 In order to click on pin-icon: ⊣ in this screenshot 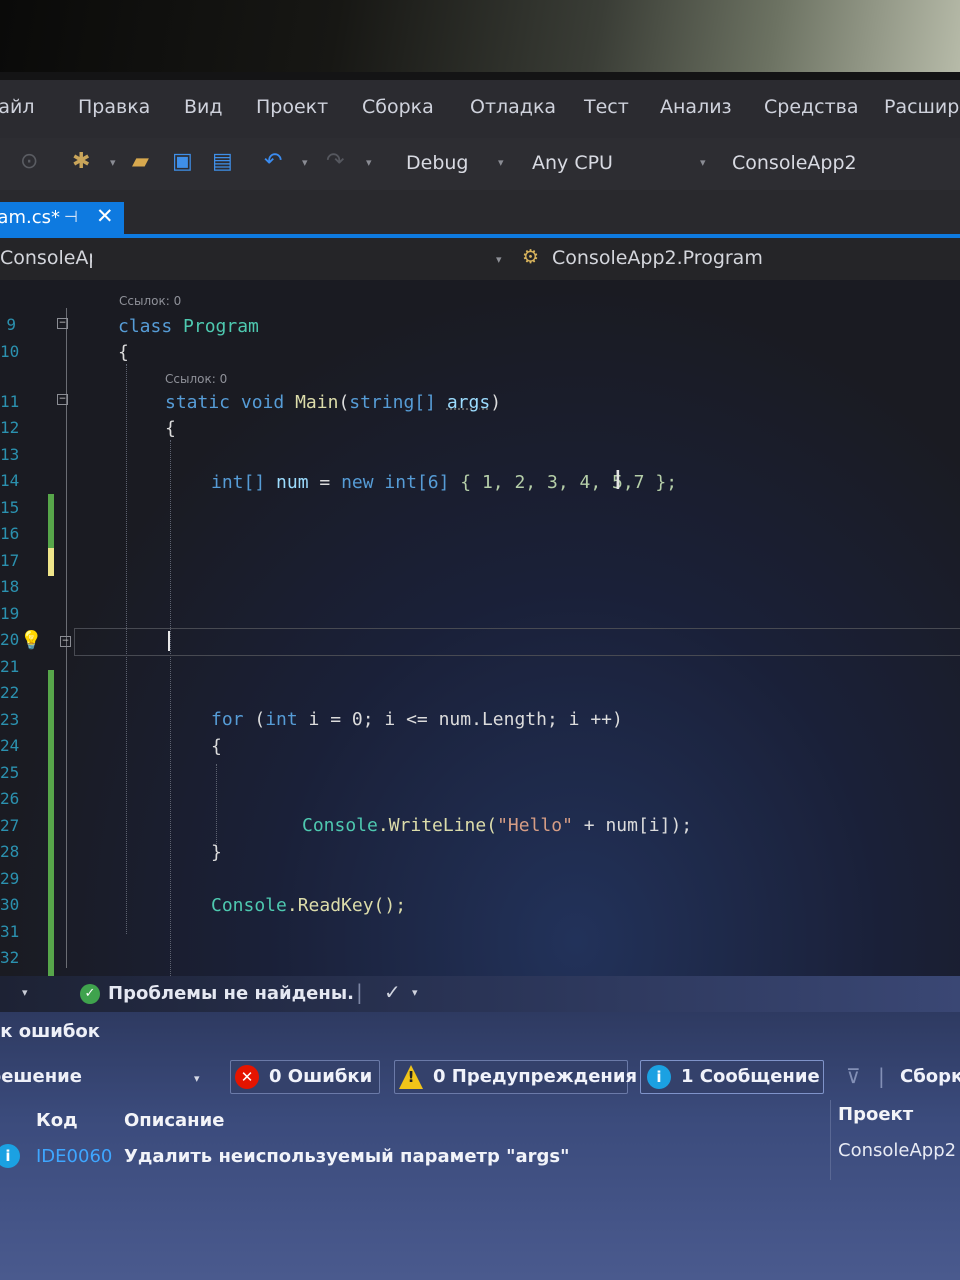, I will do `click(71, 216)`.